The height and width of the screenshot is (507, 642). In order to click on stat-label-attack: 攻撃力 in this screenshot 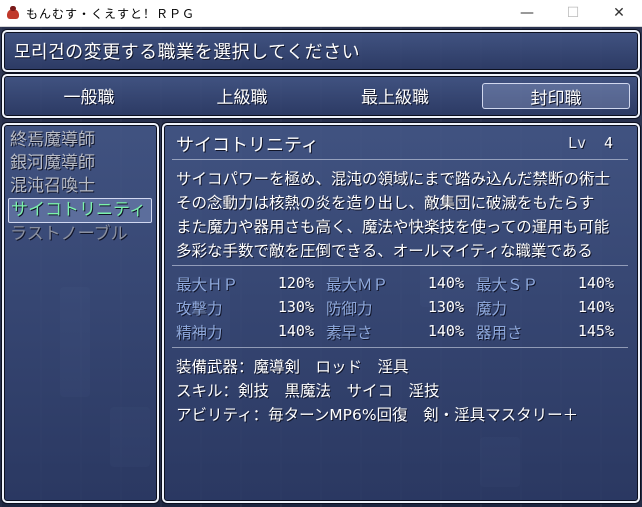, I will do `click(199, 309)`.